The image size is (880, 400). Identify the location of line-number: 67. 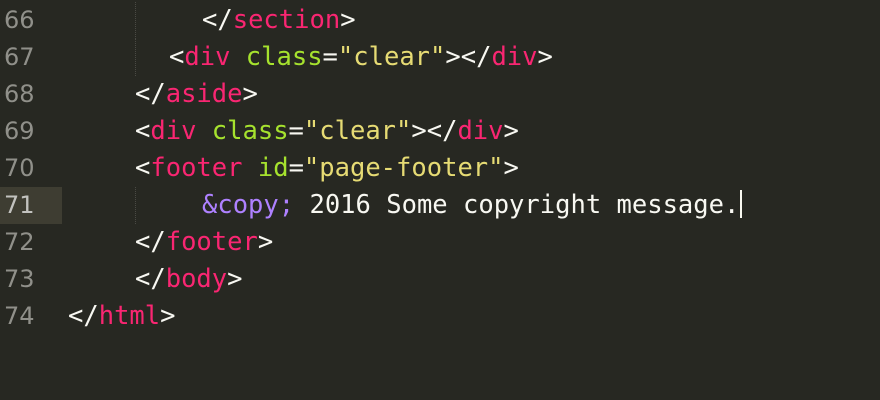
(19, 57).